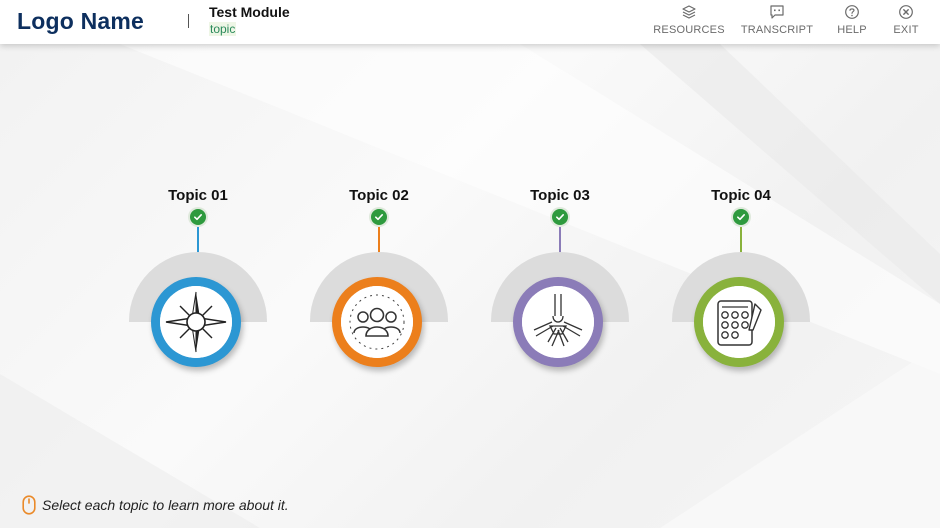 The height and width of the screenshot is (528, 940). What do you see at coordinates (689, 12) in the screenshot?
I see `layers-icon` at bounding box center [689, 12].